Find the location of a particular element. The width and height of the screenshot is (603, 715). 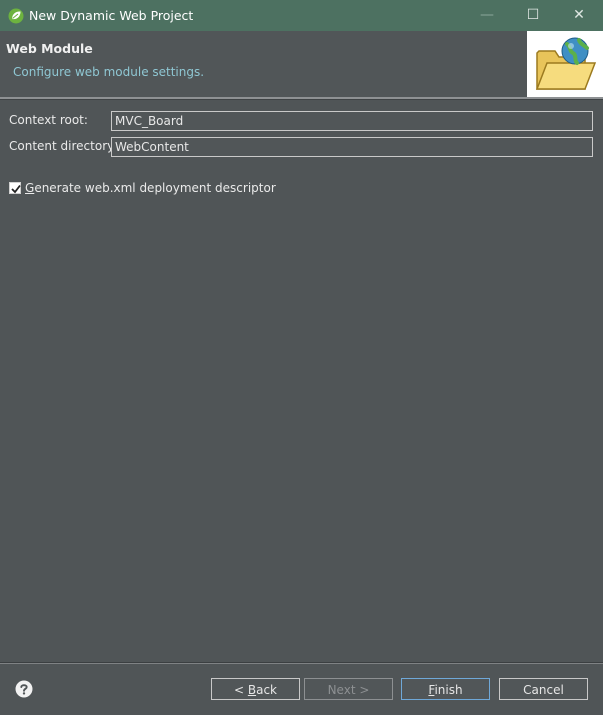

wizard-banner is located at coordinates (565, 64).